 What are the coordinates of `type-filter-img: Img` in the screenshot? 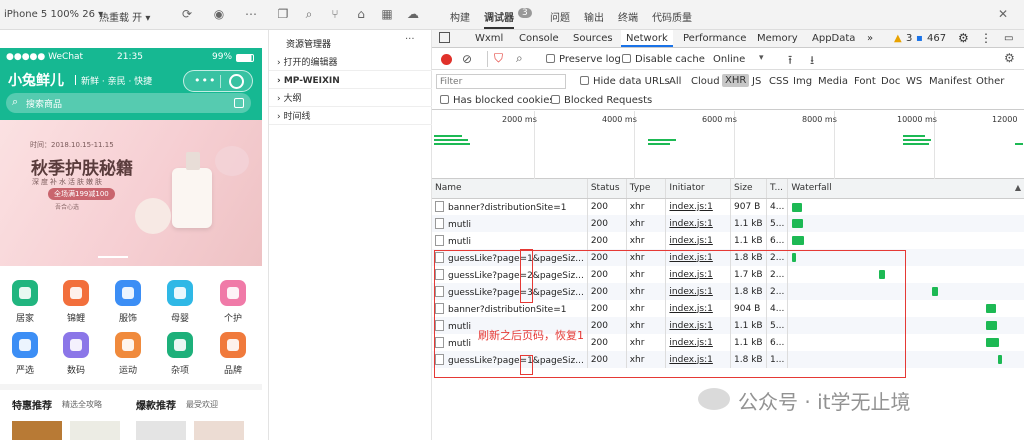 It's located at (802, 81).